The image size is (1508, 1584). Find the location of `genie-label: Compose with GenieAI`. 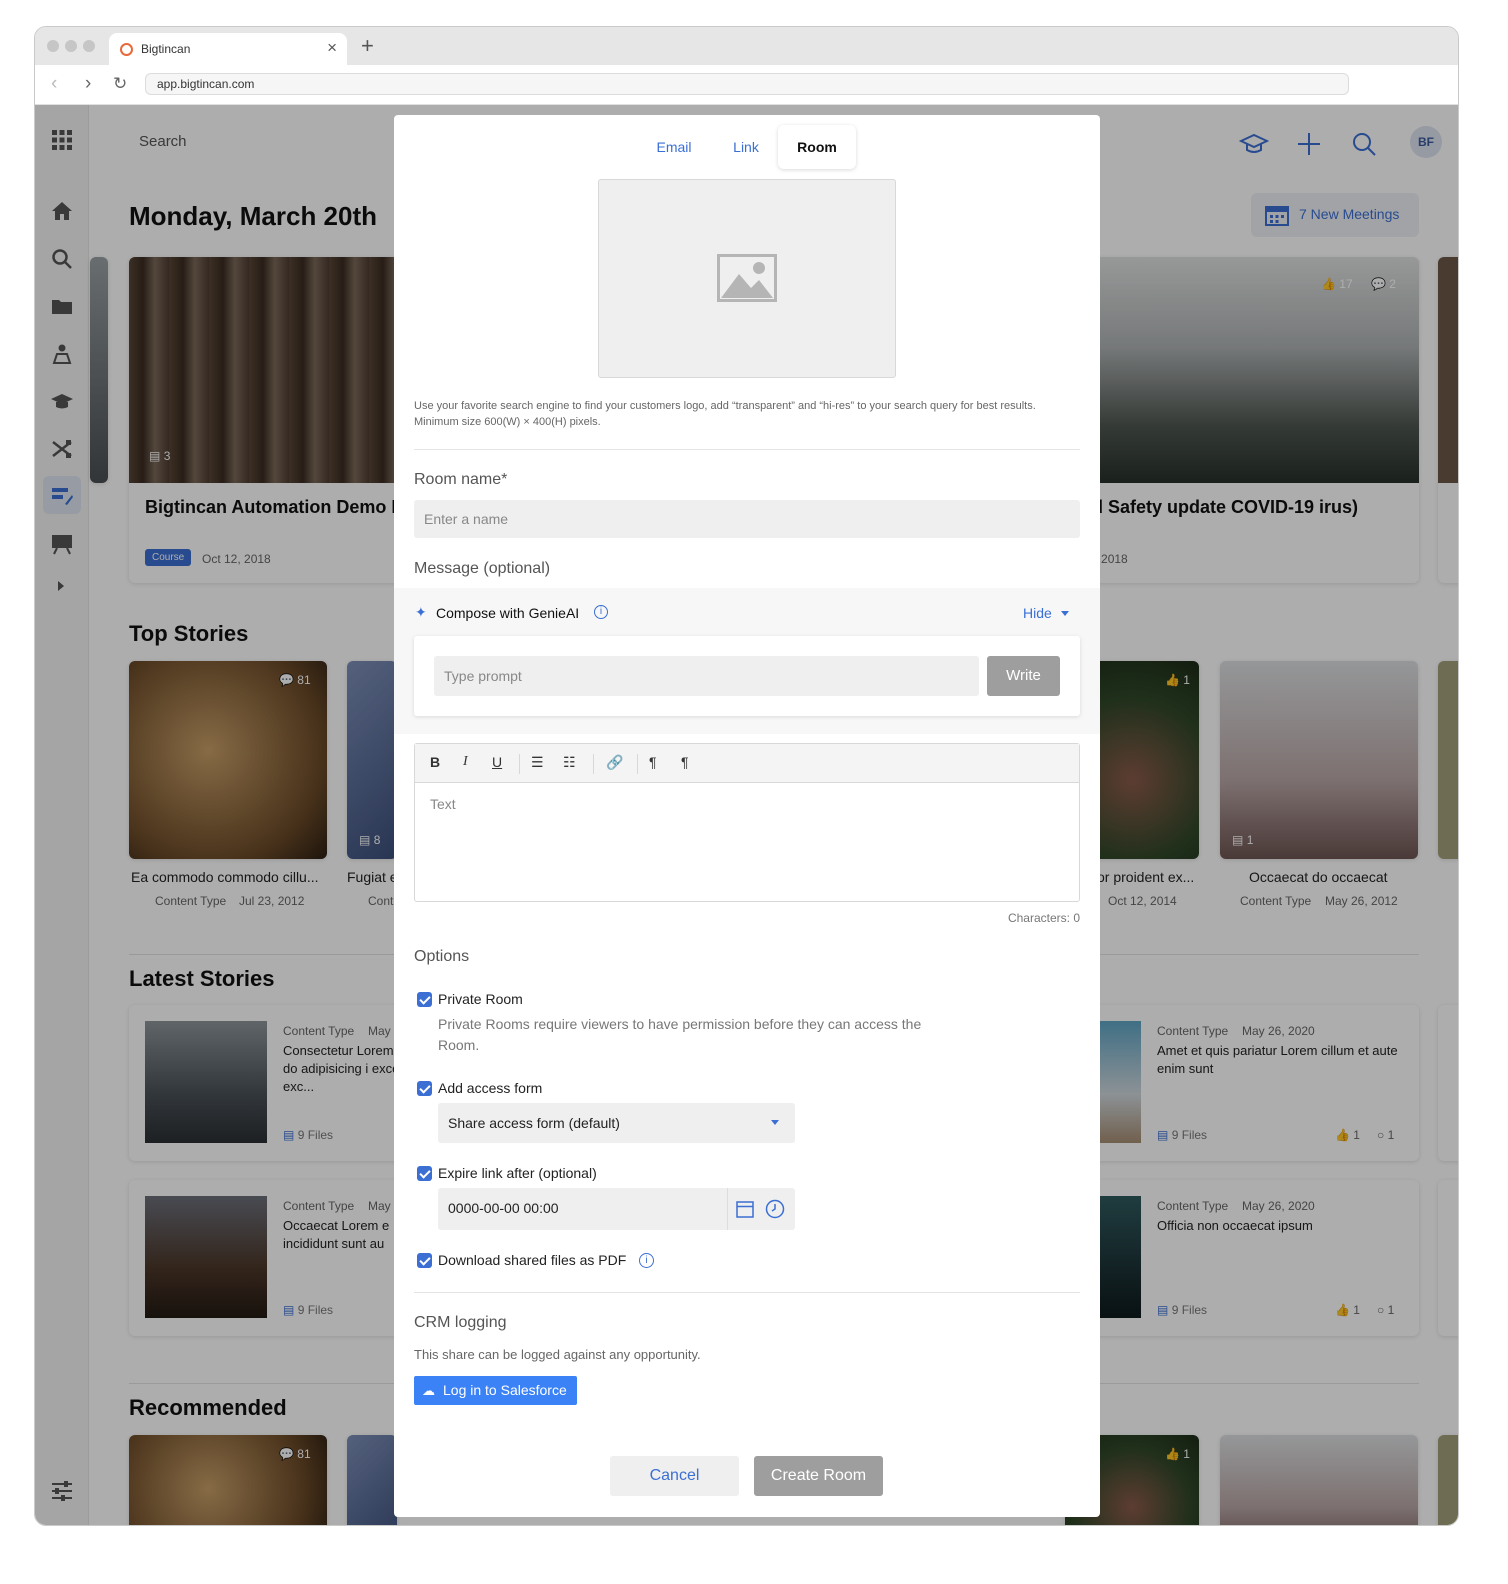

genie-label: Compose with GenieAI is located at coordinates (508, 613).